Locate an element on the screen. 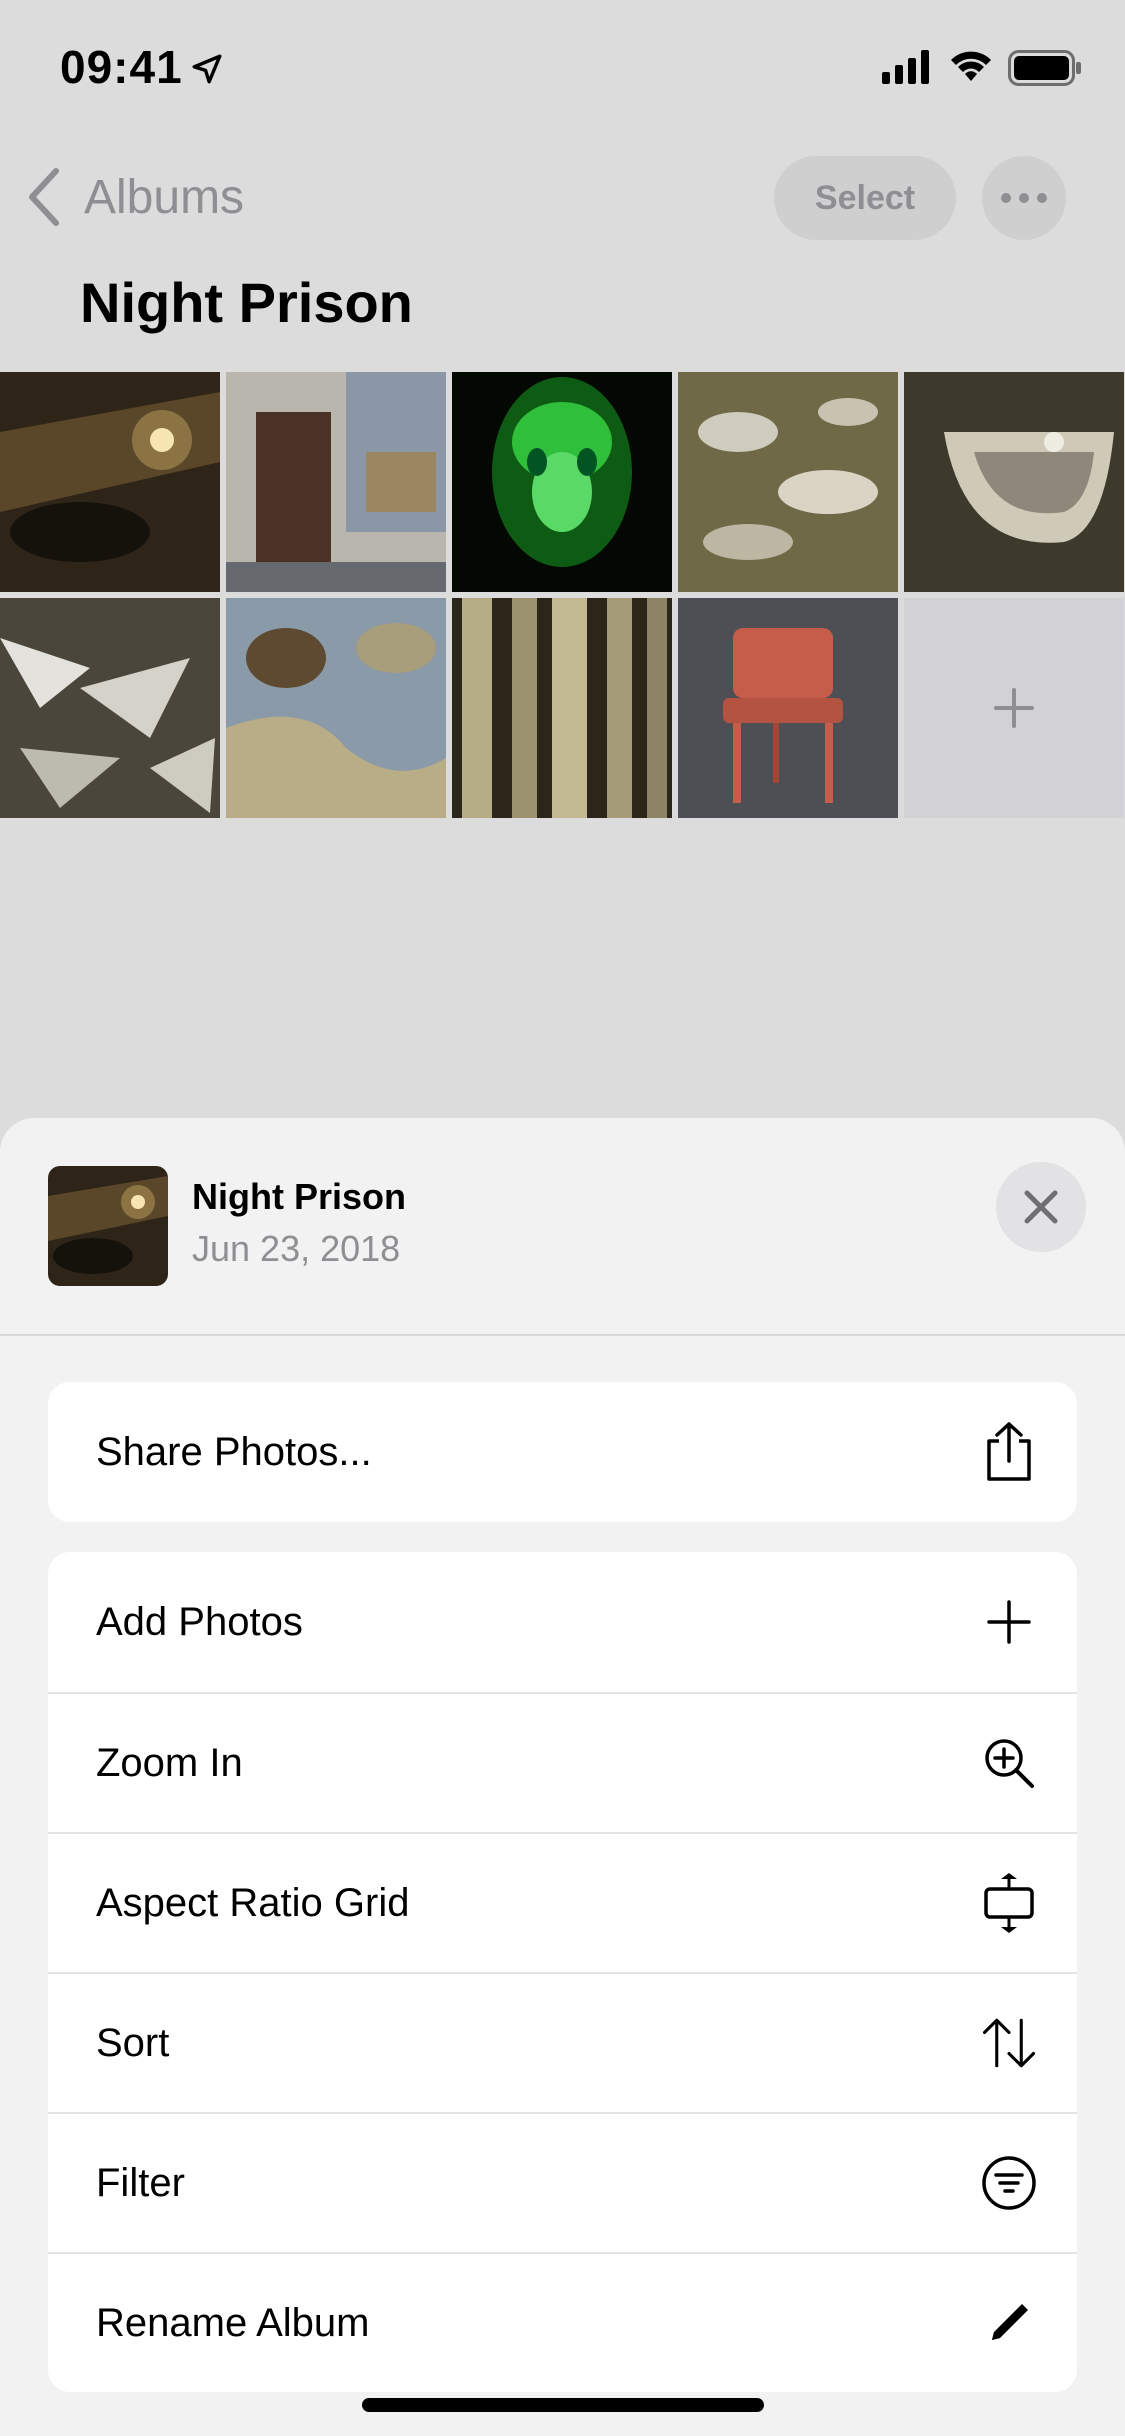 The height and width of the screenshot is (2436, 1125). aspect-ratio-grid-item: Aspect Ratio Grid is located at coordinates (562, 1902).